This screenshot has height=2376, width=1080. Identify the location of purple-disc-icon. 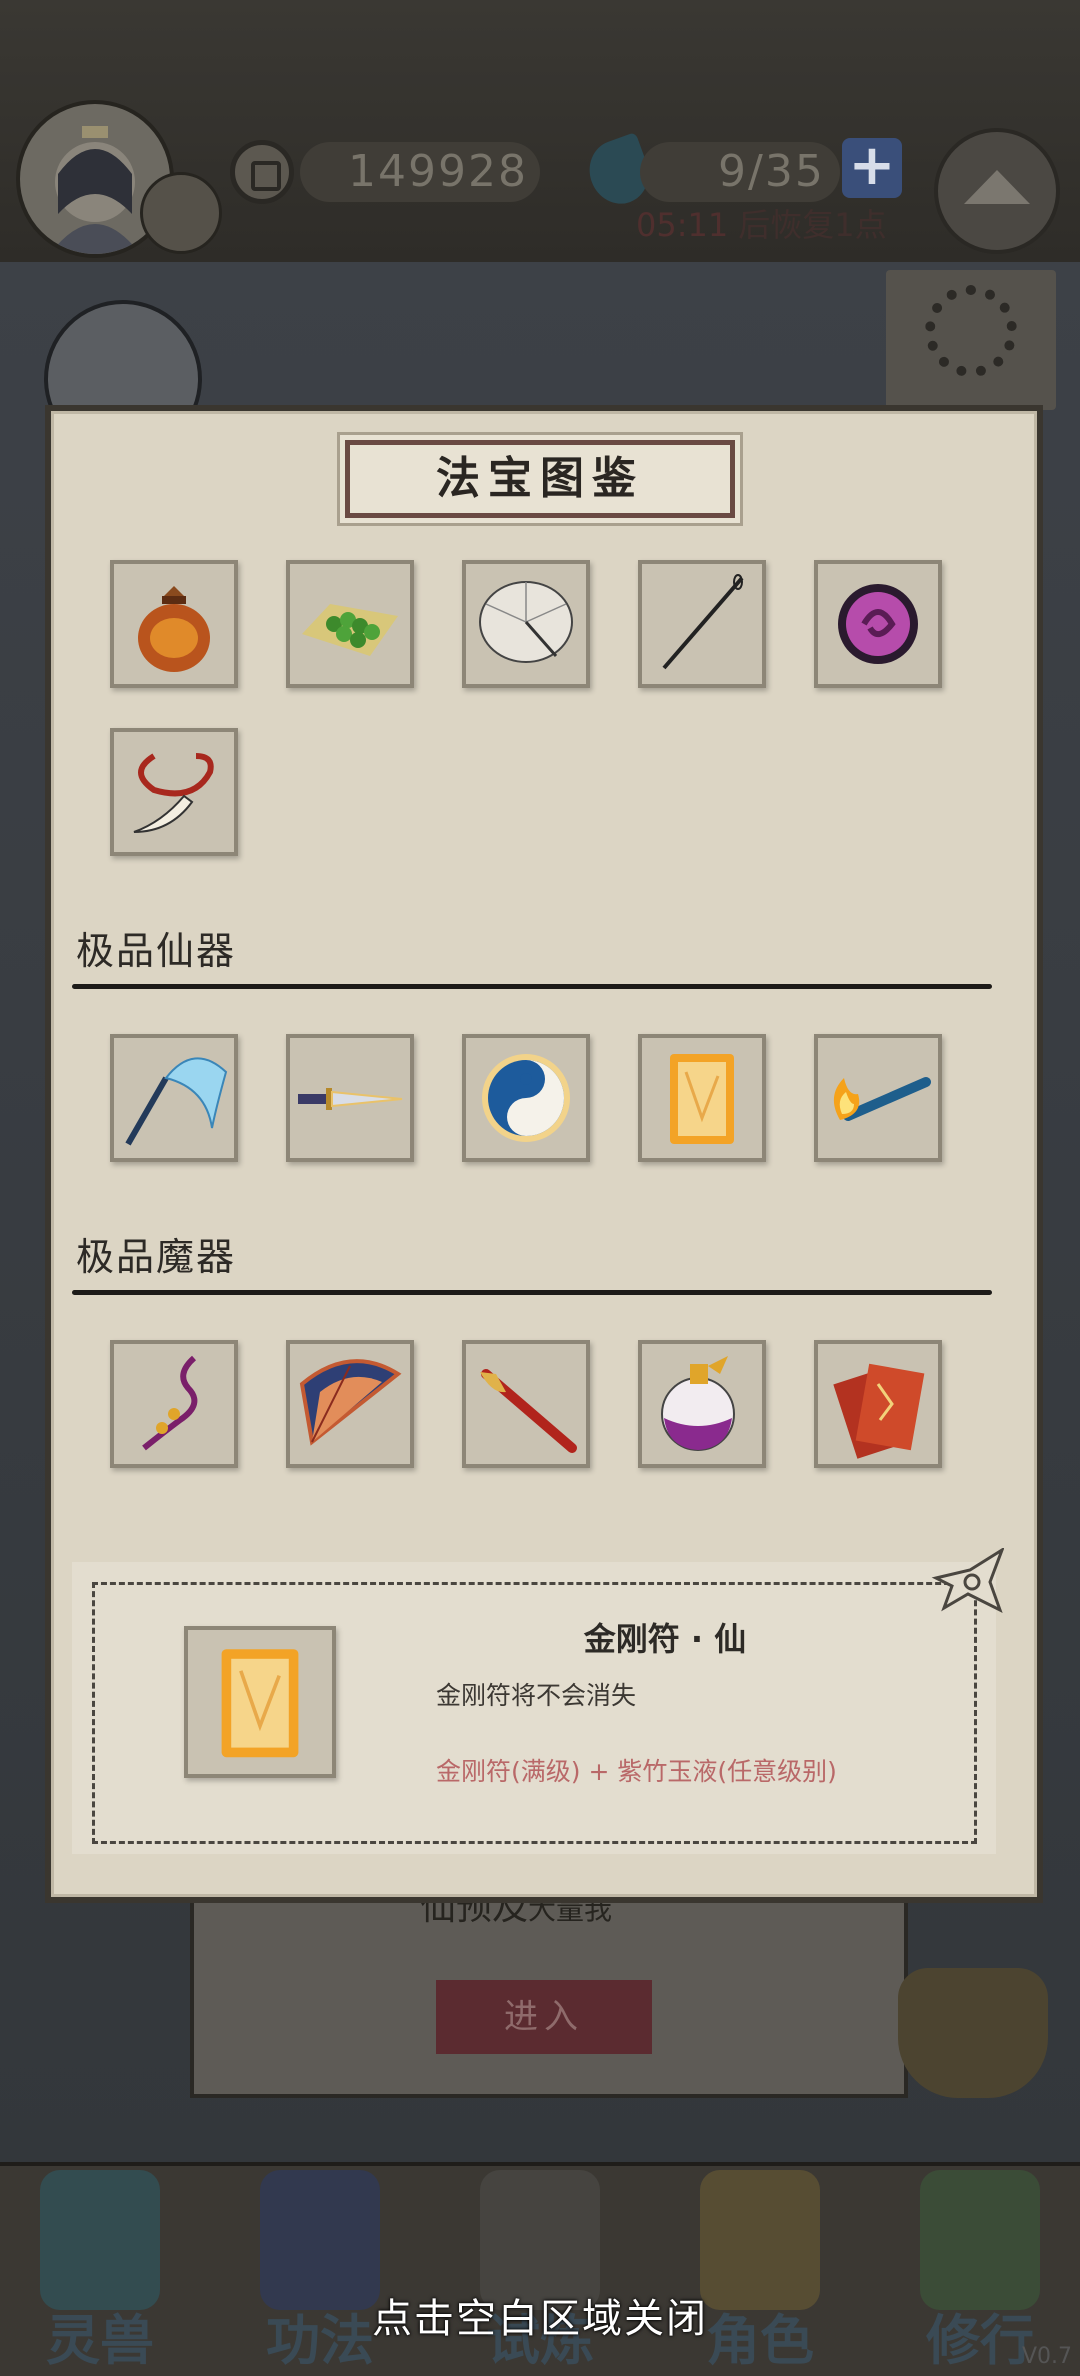
(878, 624).